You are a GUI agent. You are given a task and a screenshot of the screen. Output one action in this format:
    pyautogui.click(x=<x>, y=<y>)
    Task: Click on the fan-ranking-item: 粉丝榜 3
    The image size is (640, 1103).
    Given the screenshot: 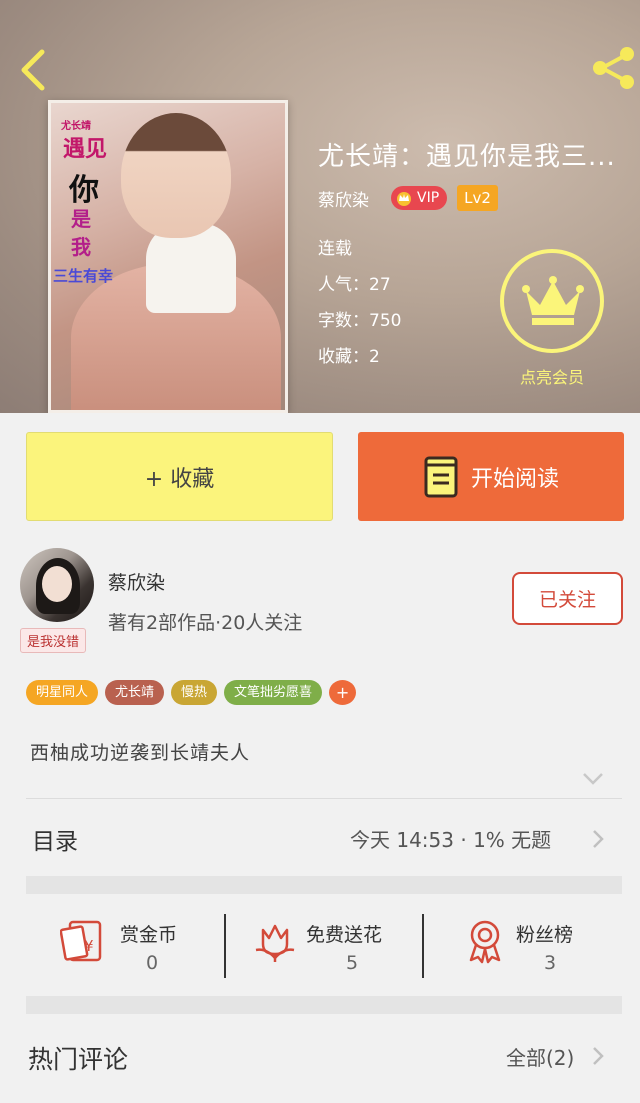 What is the action you would take?
    pyautogui.click(x=540, y=946)
    